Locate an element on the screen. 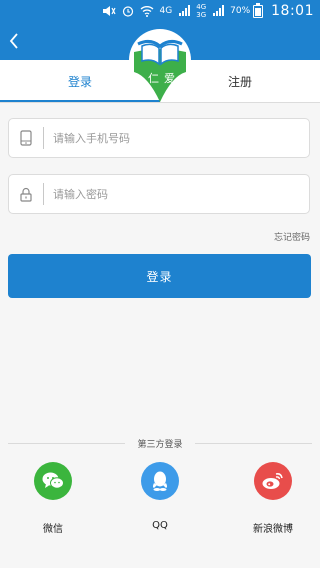 The width and height of the screenshot is (320, 568). battery-icon is located at coordinates (258, 10).